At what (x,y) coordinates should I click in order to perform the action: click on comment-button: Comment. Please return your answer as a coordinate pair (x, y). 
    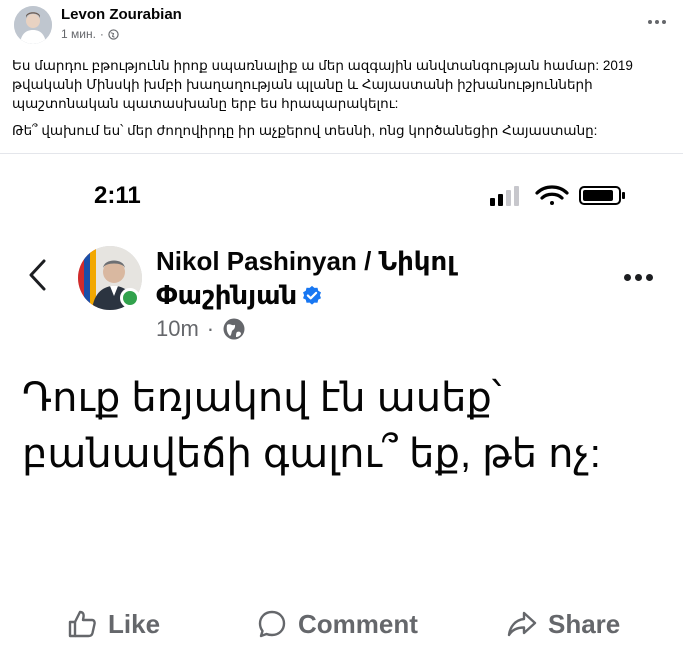
    Looking at the image, I should click on (337, 624).